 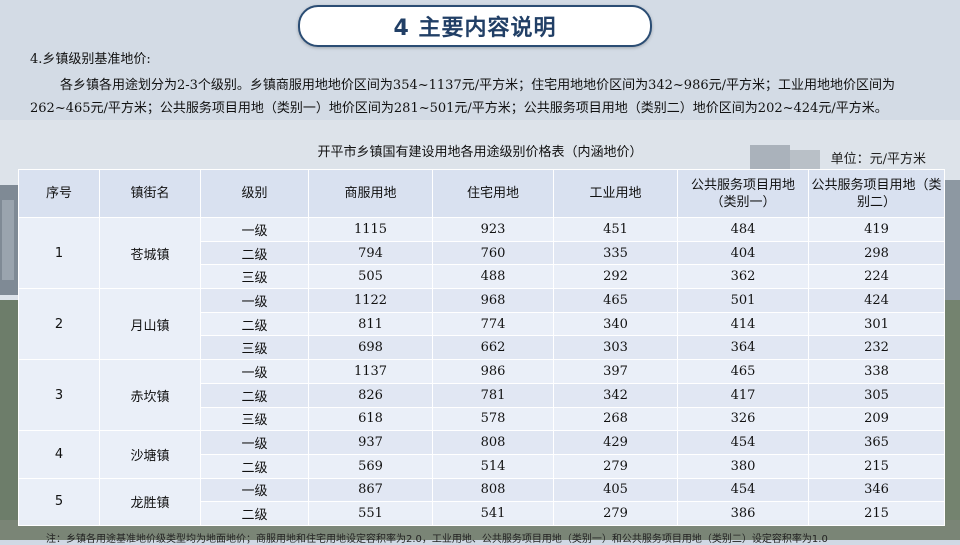 What do you see at coordinates (493, 193) in the screenshot?
I see `header-residential: 住宅用地` at bounding box center [493, 193].